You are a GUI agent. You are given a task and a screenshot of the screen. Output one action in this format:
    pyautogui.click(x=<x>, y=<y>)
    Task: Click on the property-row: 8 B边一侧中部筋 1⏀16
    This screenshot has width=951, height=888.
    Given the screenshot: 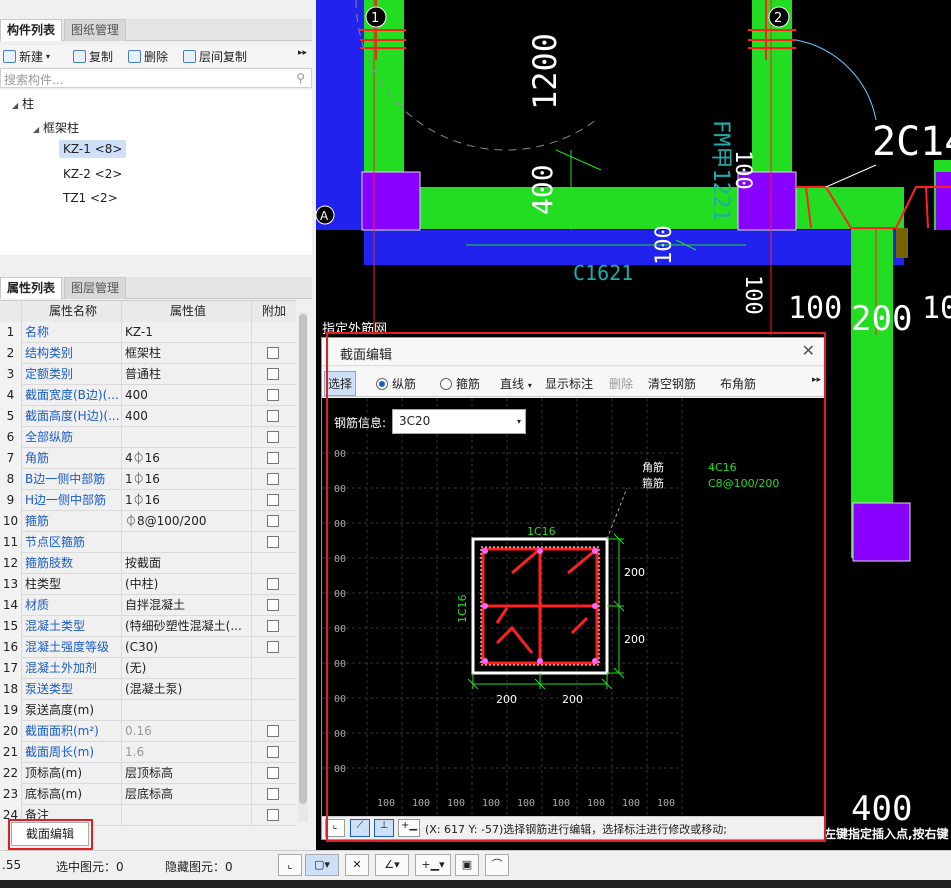 What is the action you would take?
    pyautogui.click(x=148, y=479)
    